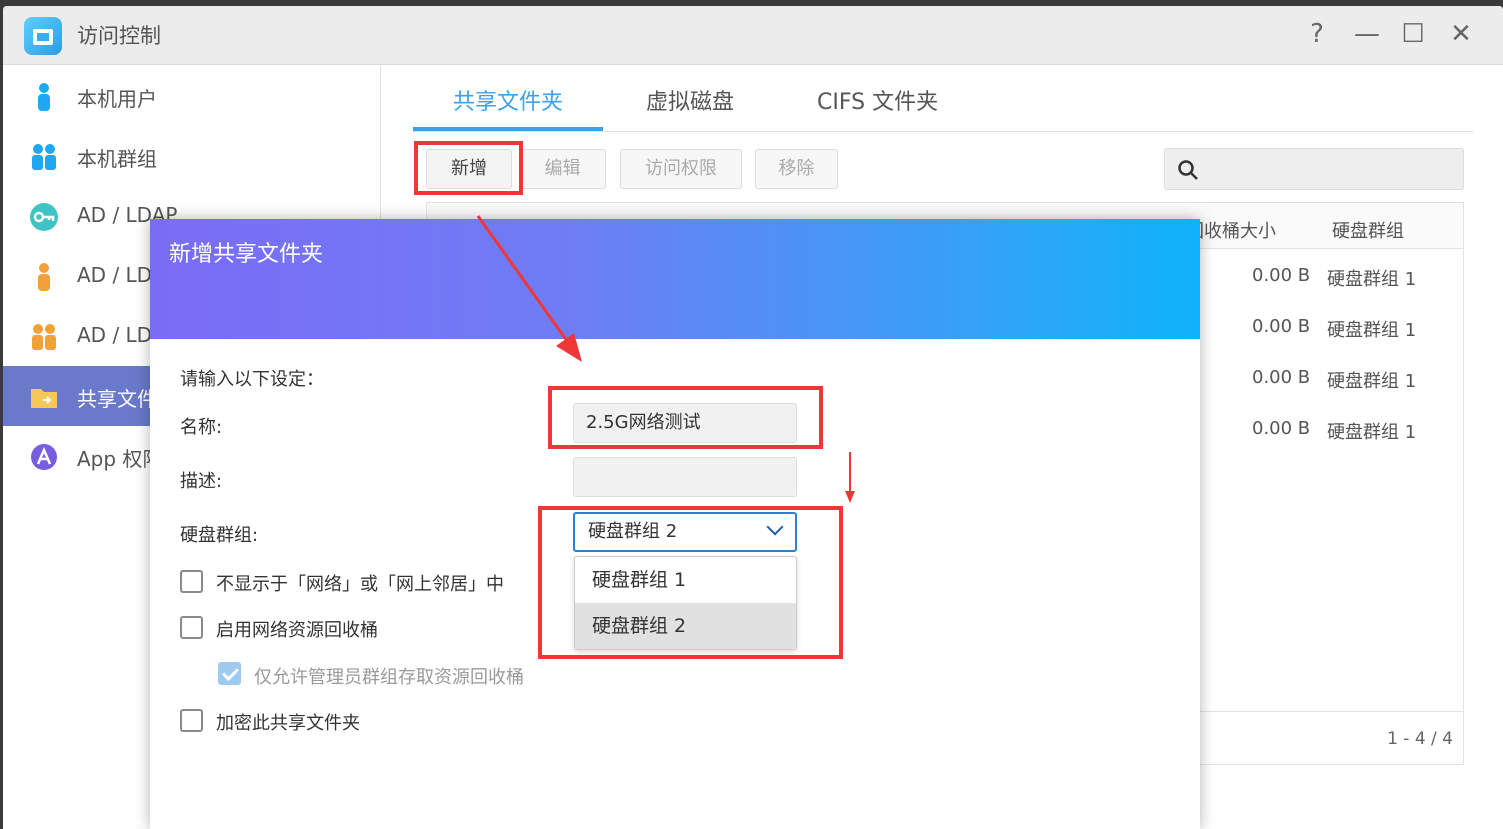  What do you see at coordinates (690, 582) in the screenshot?
I see `annotation-box-volume-select` at bounding box center [690, 582].